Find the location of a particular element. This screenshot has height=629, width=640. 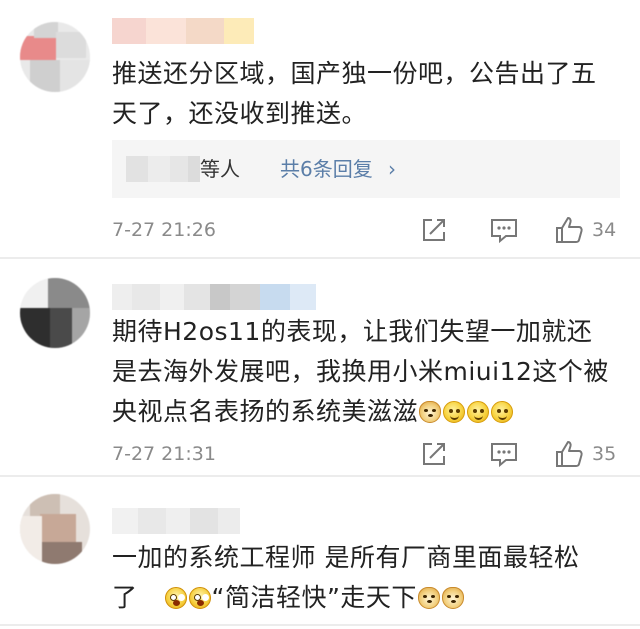

comment-text-segment: 央视点名表扬的系统美滋滋 is located at coordinates (265, 411).